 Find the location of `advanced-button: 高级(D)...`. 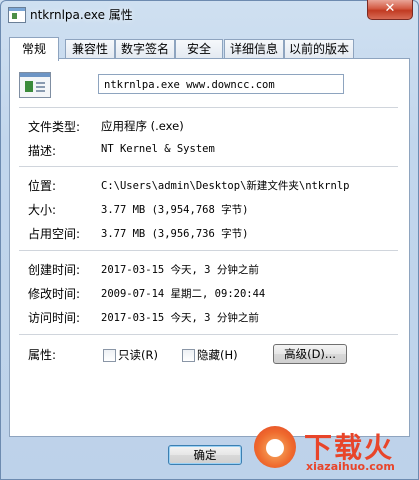

advanced-button: 高级(D)... is located at coordinates (310, 354).